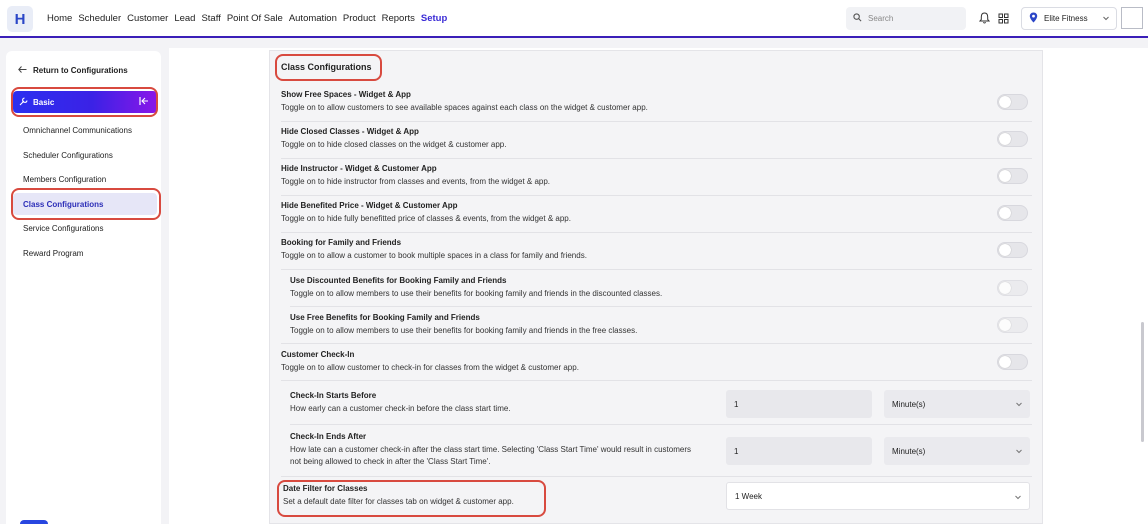 The height and width of the screenshot is (524, 1148). What do you see at coordinates (1012, 176) in the screenshot?
I see `toggle-hide-instructor` at bounding box center [1012, 176].